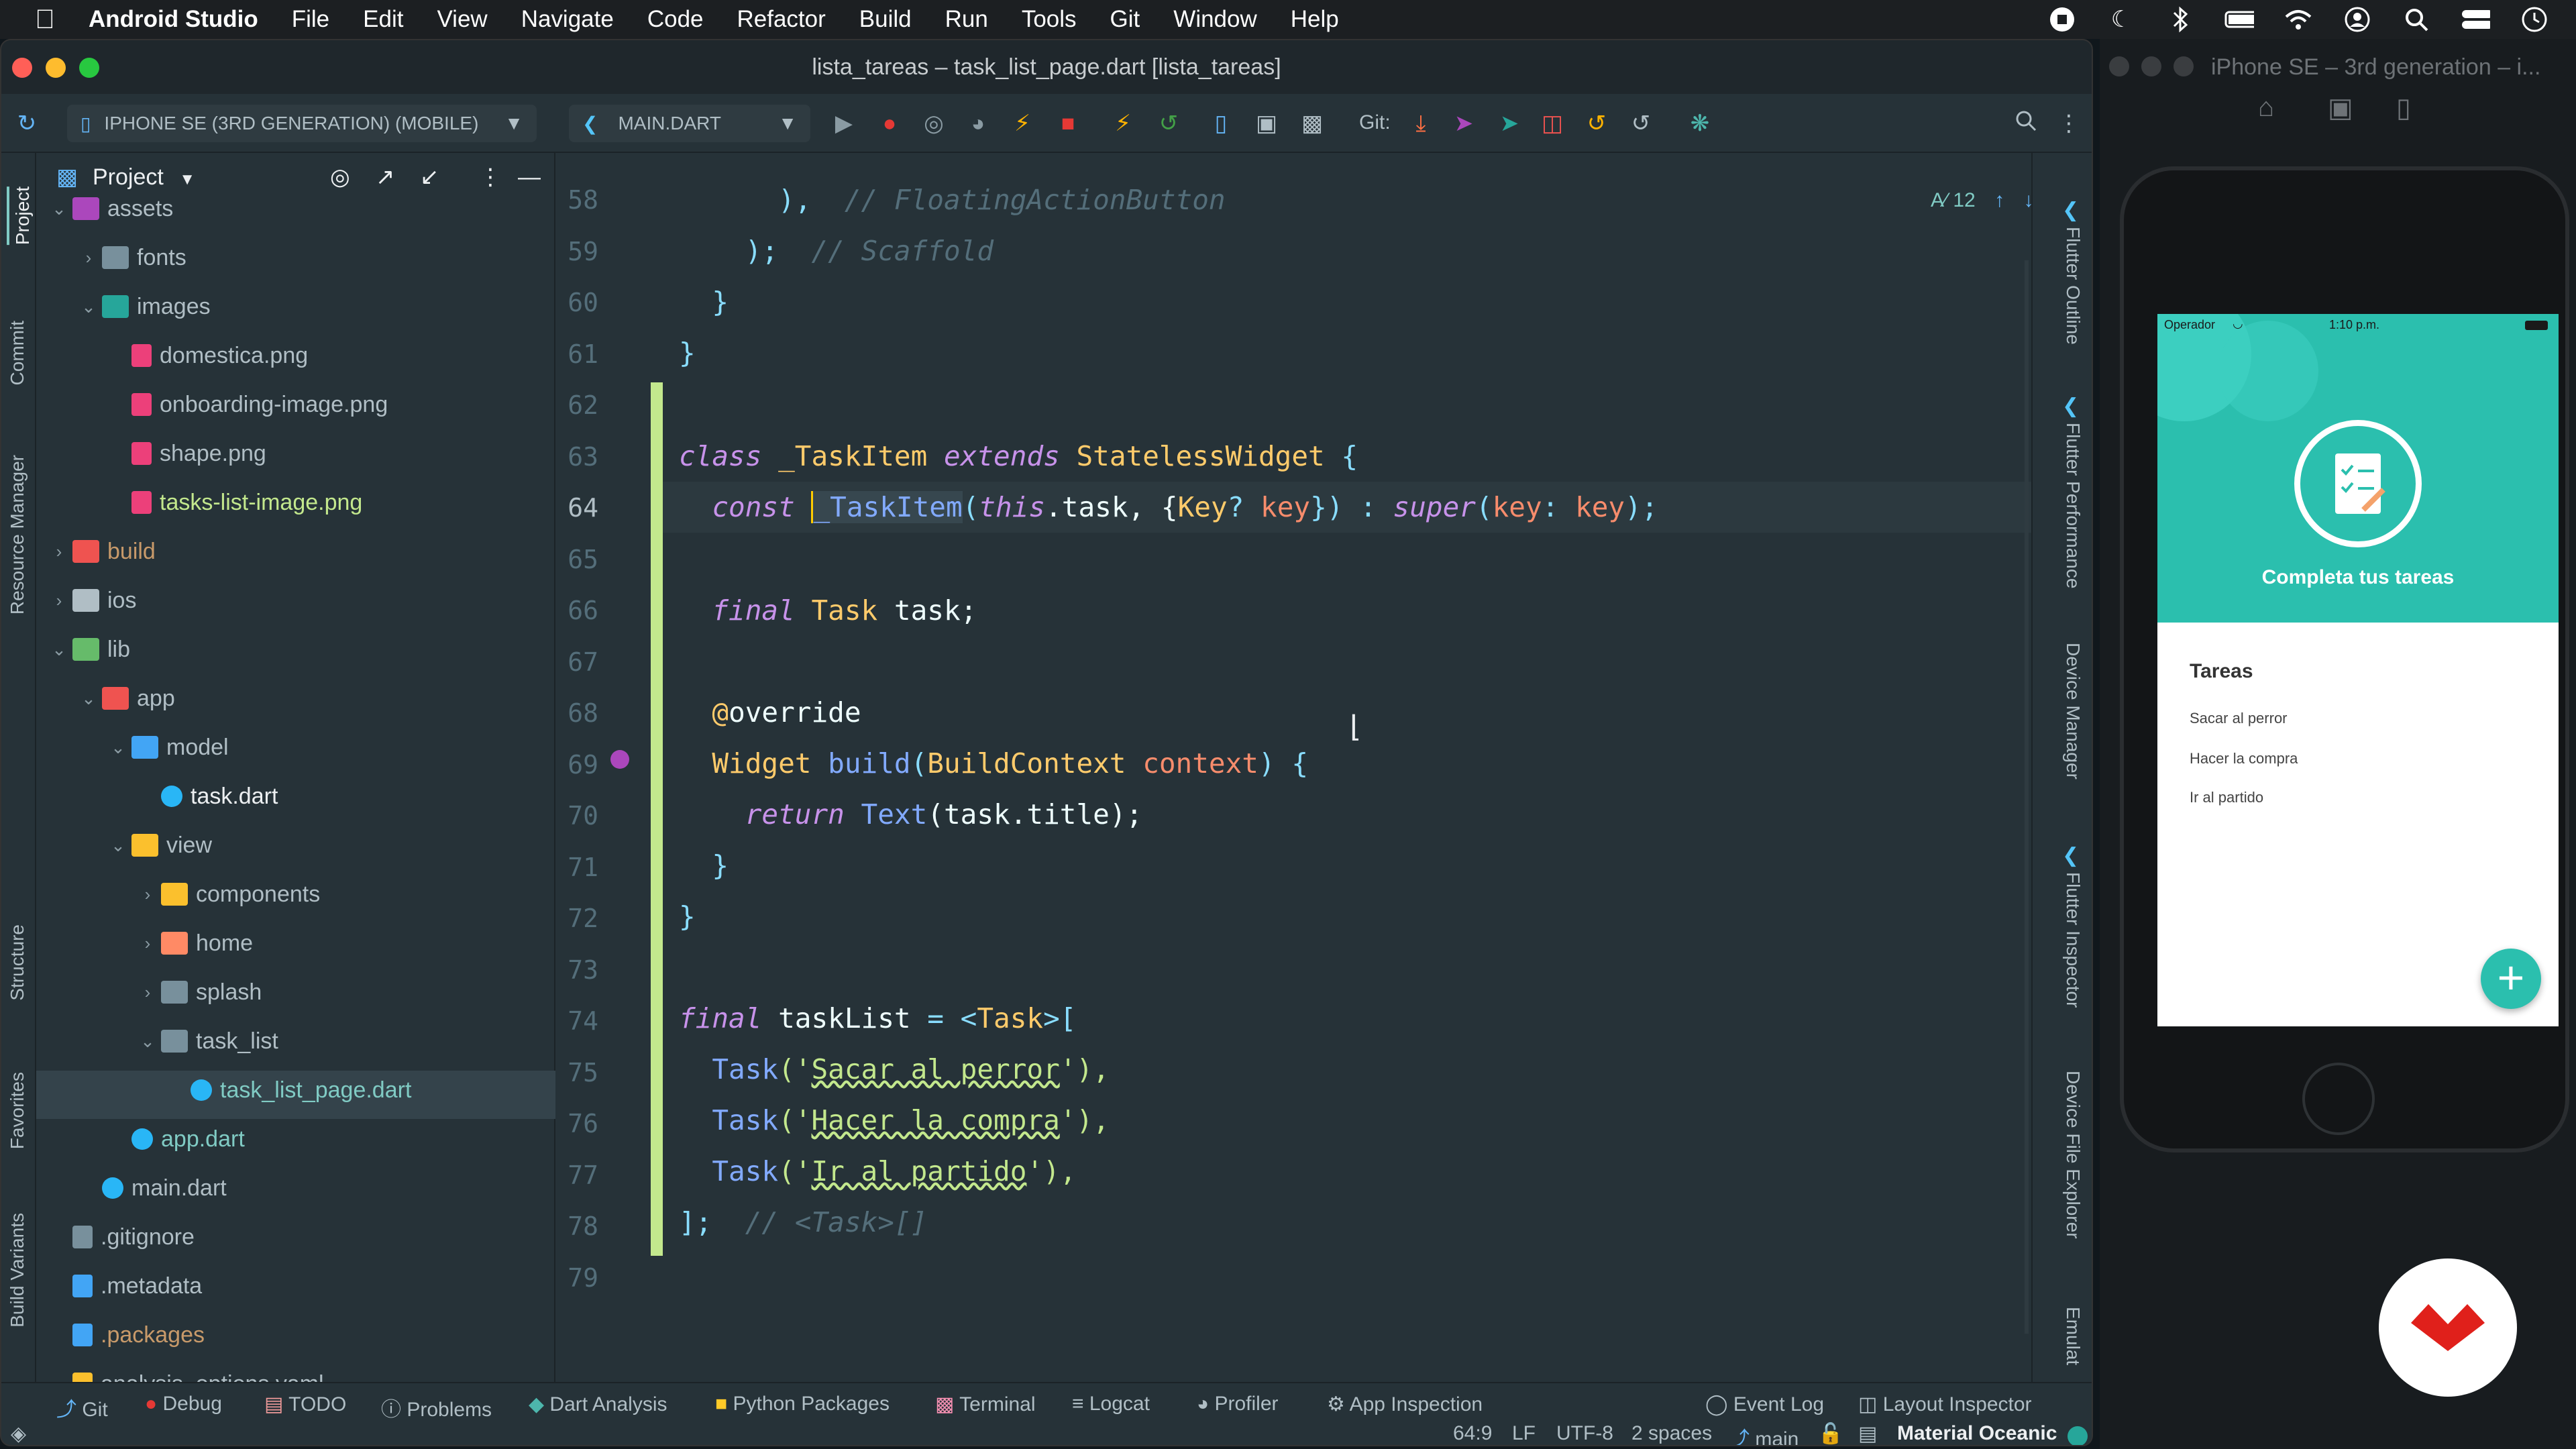 This screenshot has height=1449, width=2576. Describe the element at coordinates (2180, 19) in the screenshot. I see `bluetooth-icon` at that location.